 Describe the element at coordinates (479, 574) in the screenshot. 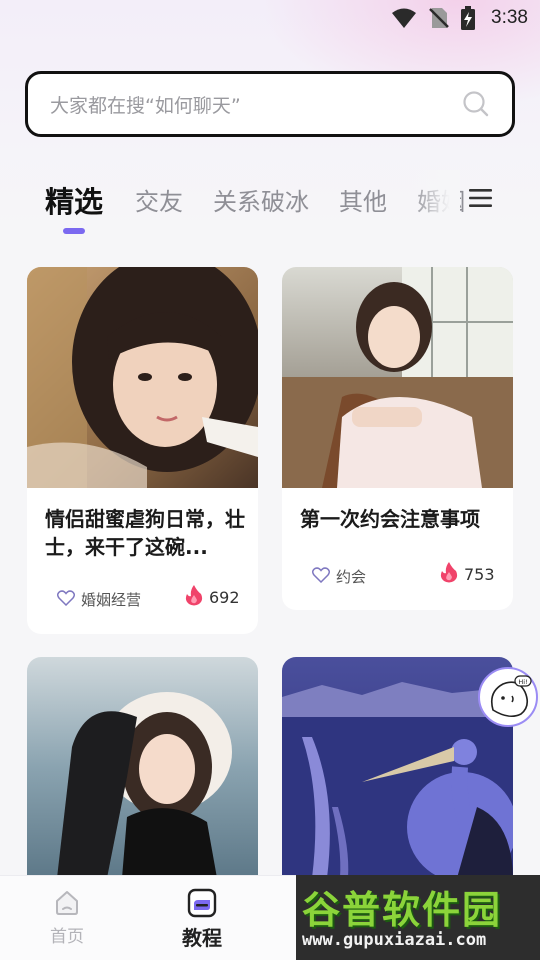

I see `heat-count: 753` at that location.